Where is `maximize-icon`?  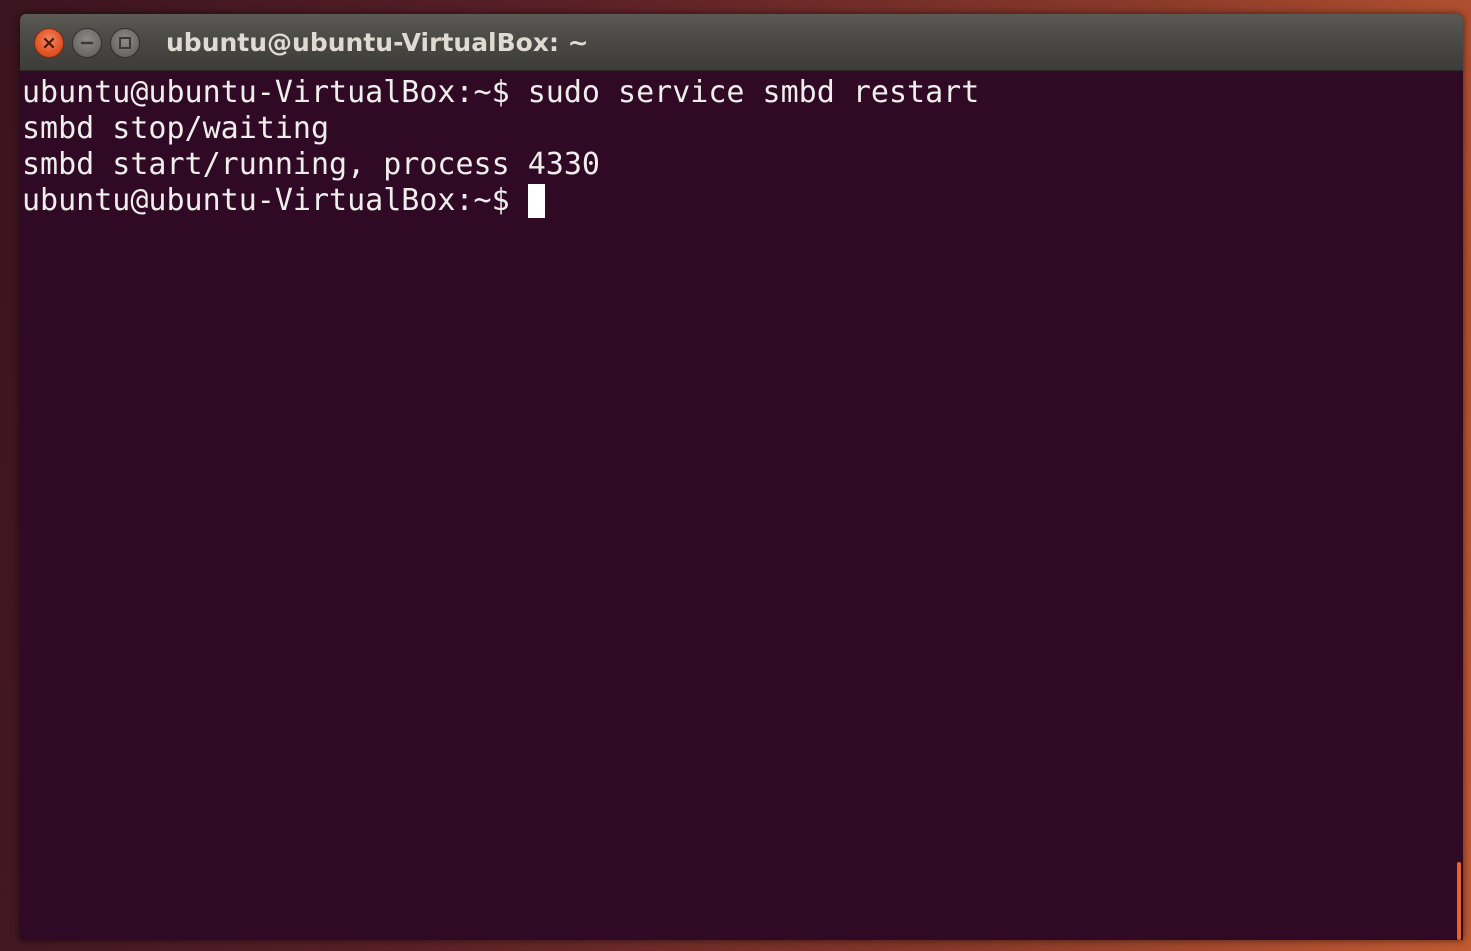 maximize-icon is located at coordinates (125, 43).